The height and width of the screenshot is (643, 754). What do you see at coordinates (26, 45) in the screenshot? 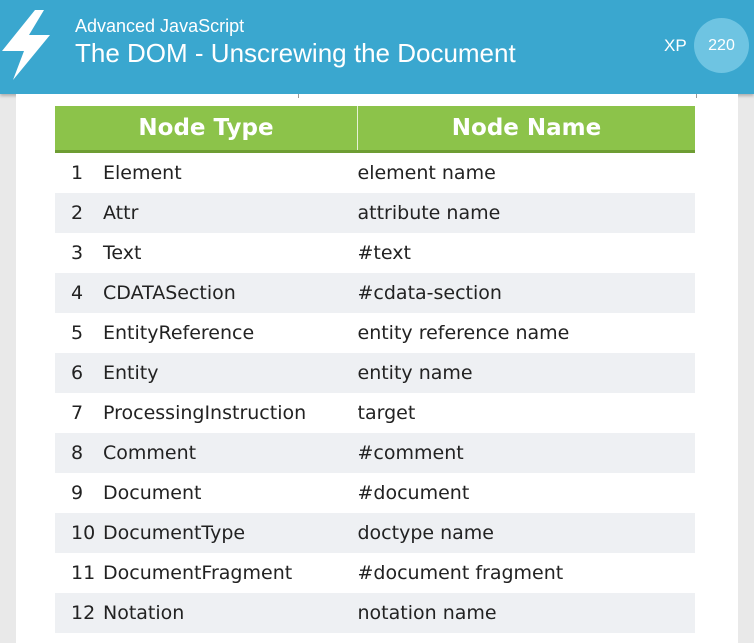
I see `lightning-bolt-icon` at bounding box center [26, 45].